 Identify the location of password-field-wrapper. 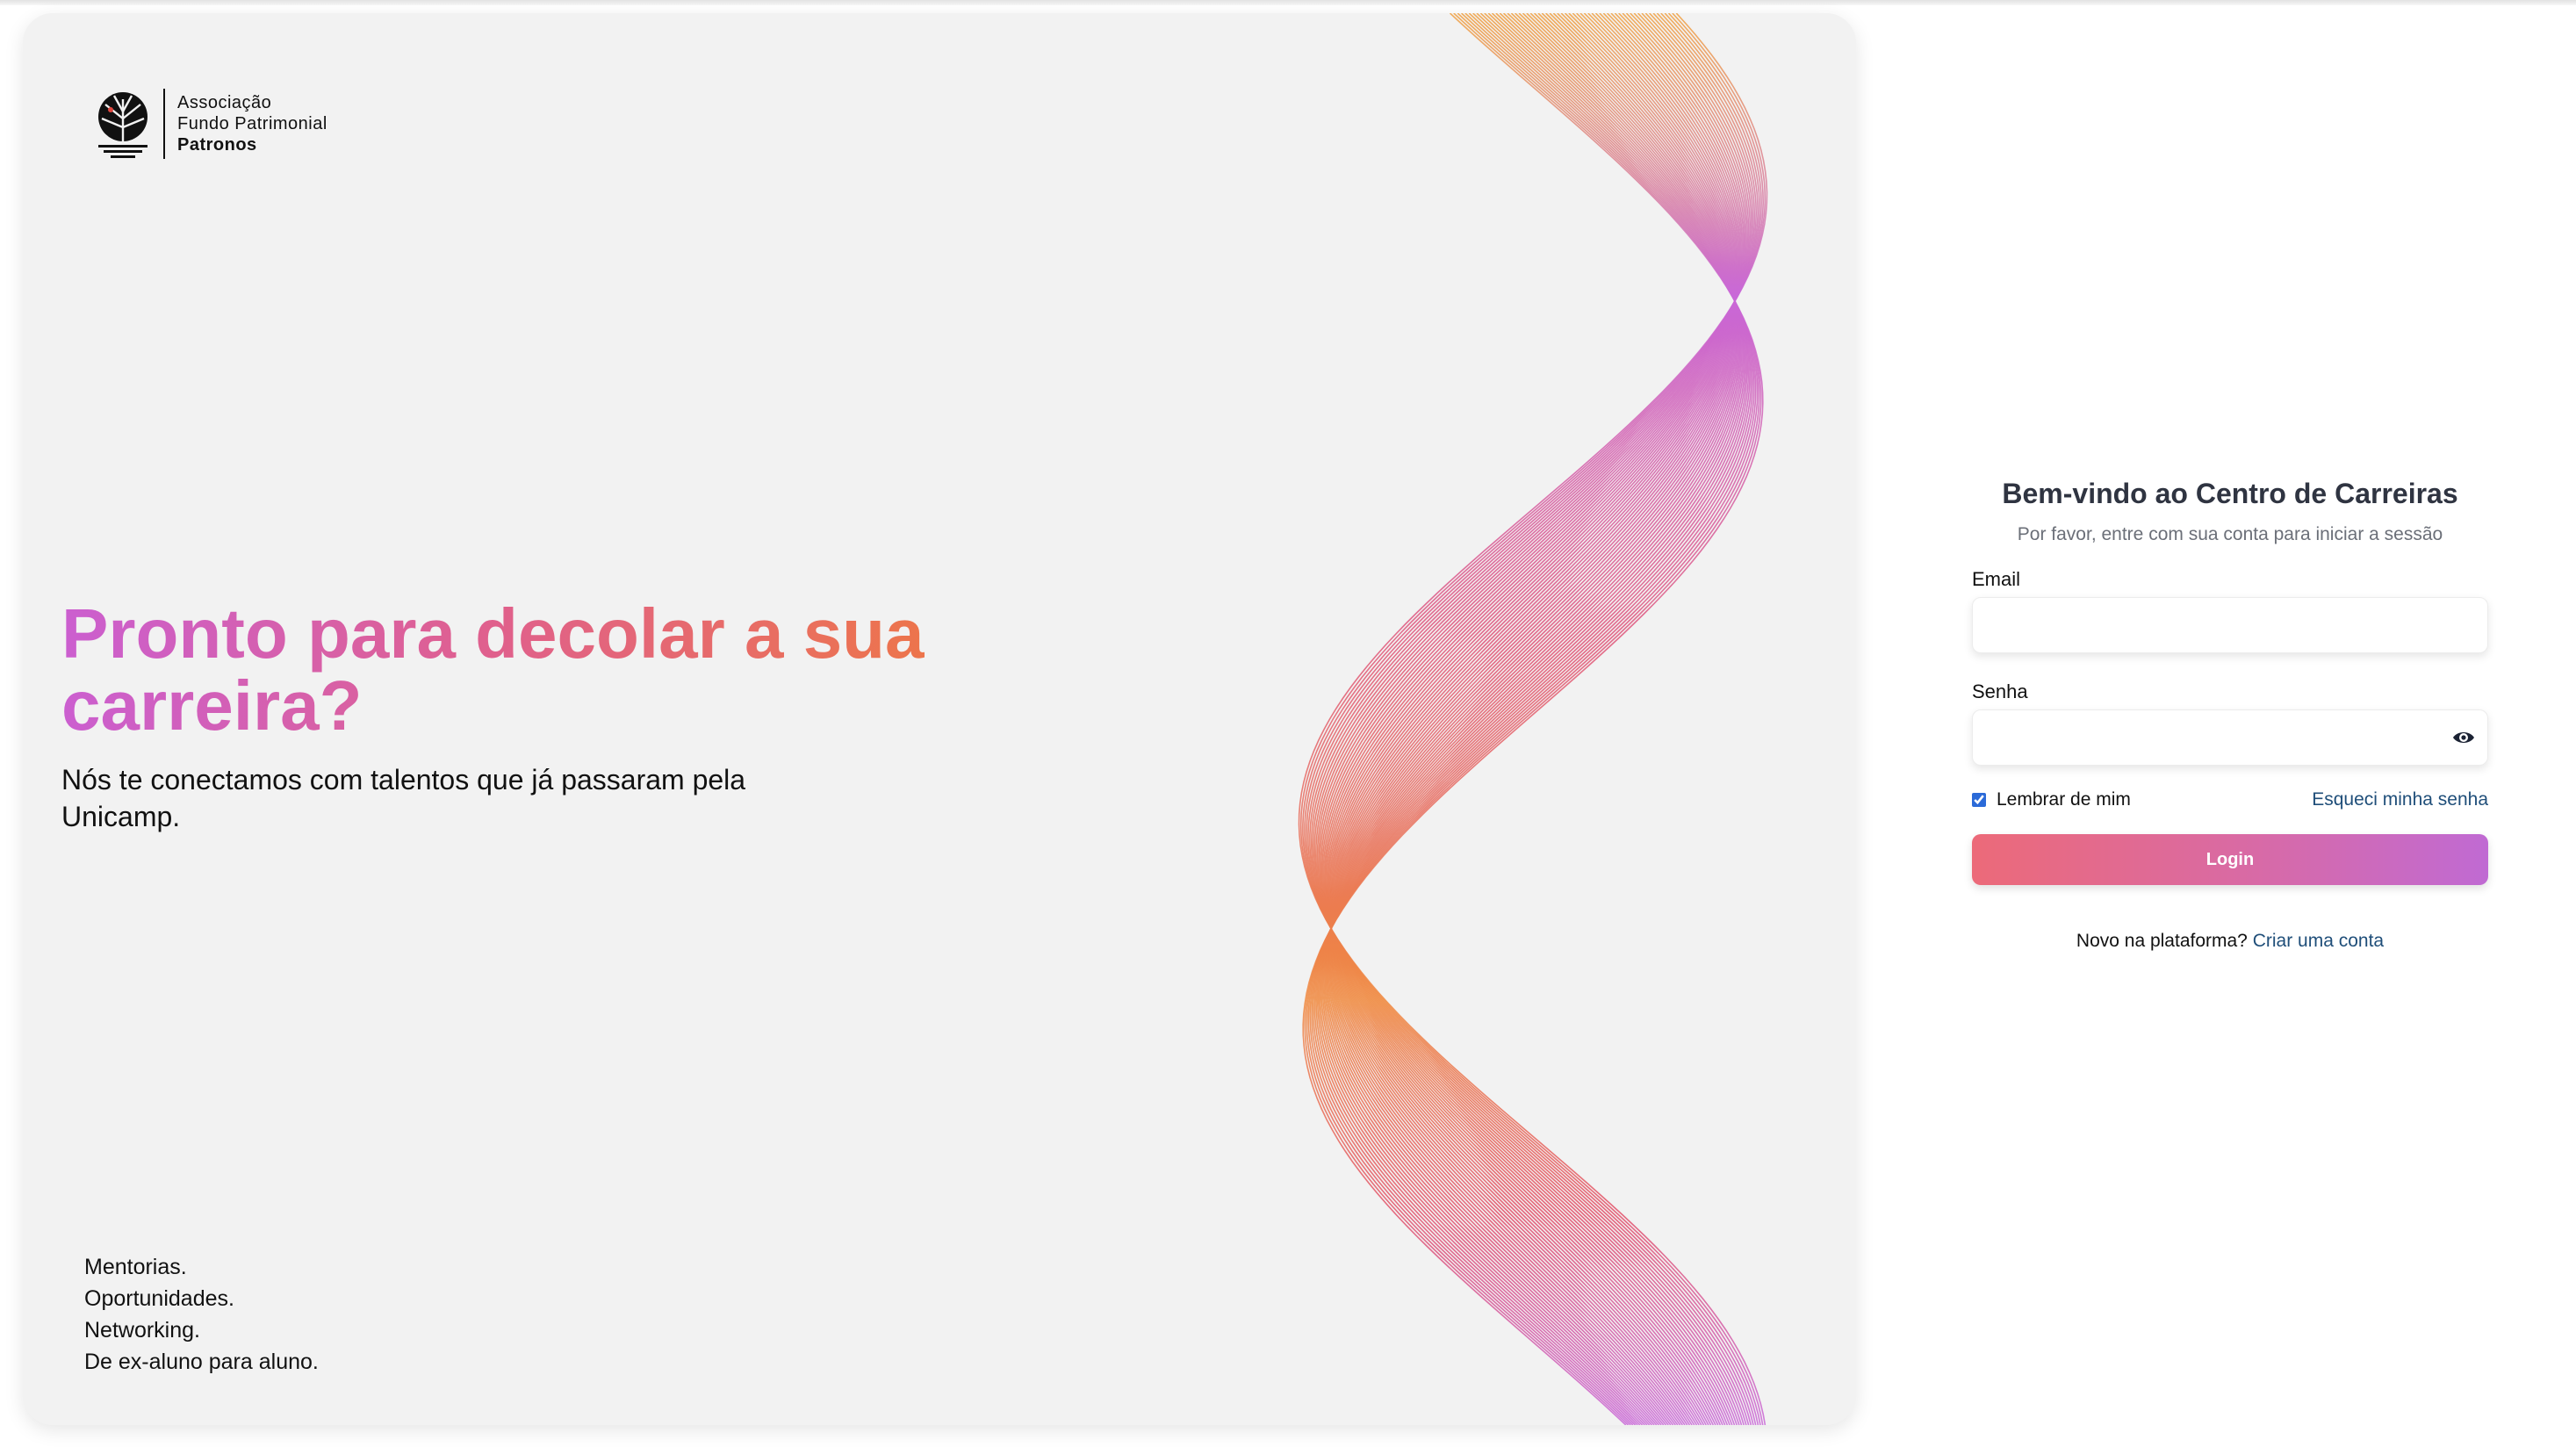
(2230, 737).